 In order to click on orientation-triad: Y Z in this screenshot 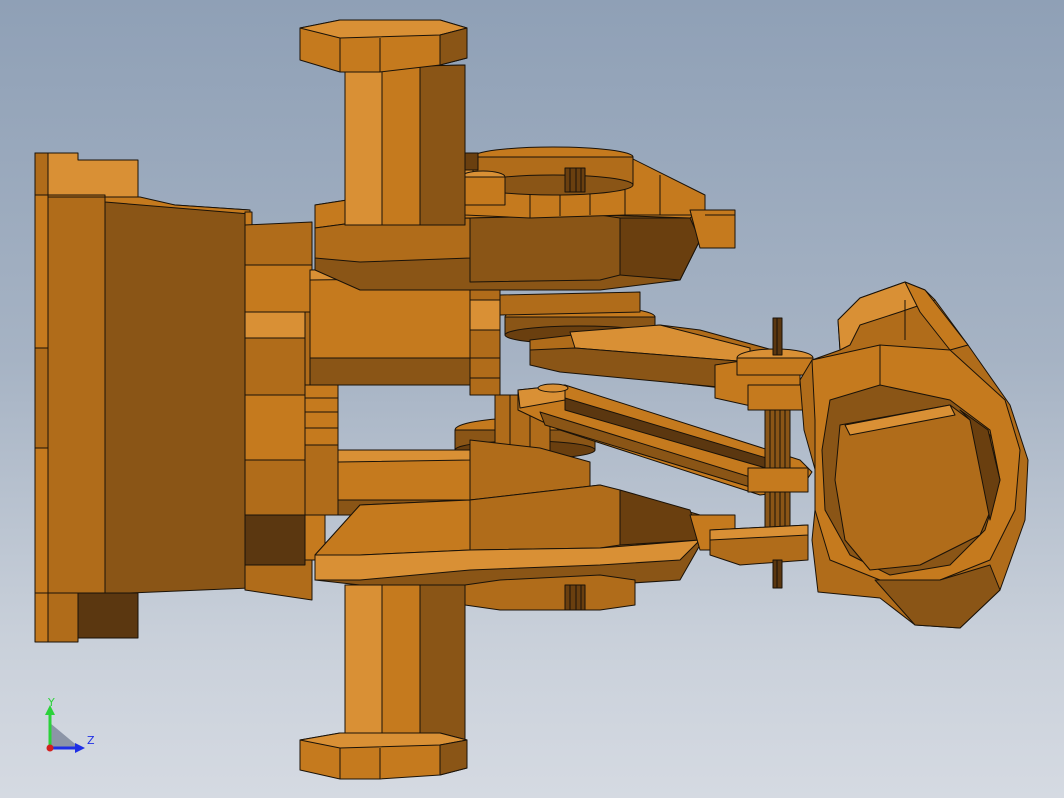, I will do `click(70, 725)`.